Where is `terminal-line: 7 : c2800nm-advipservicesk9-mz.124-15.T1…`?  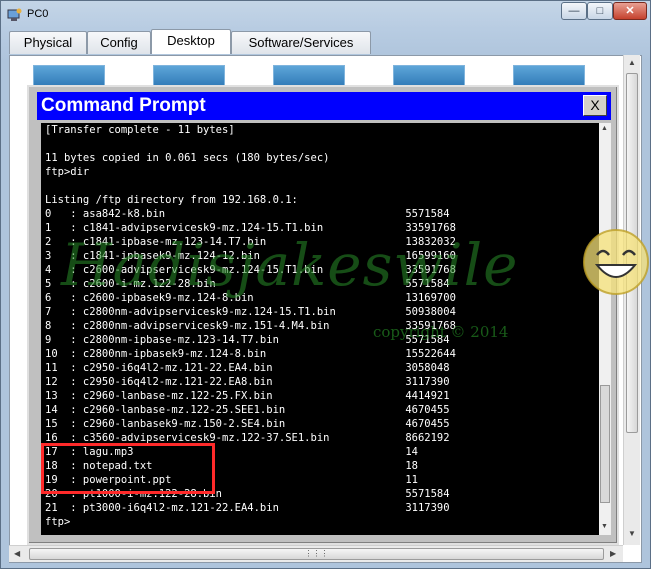 terminal-line: 7 : c2800nm-advipservicesk9-mz.124-15.T1… is located at coordinates (250, 312).